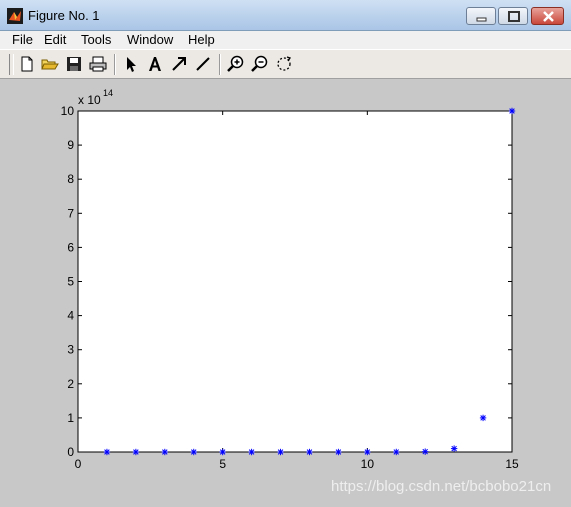 This screenshot has height=507, width=571. I want to click on x-tick-label: 10, so click(368, 464).